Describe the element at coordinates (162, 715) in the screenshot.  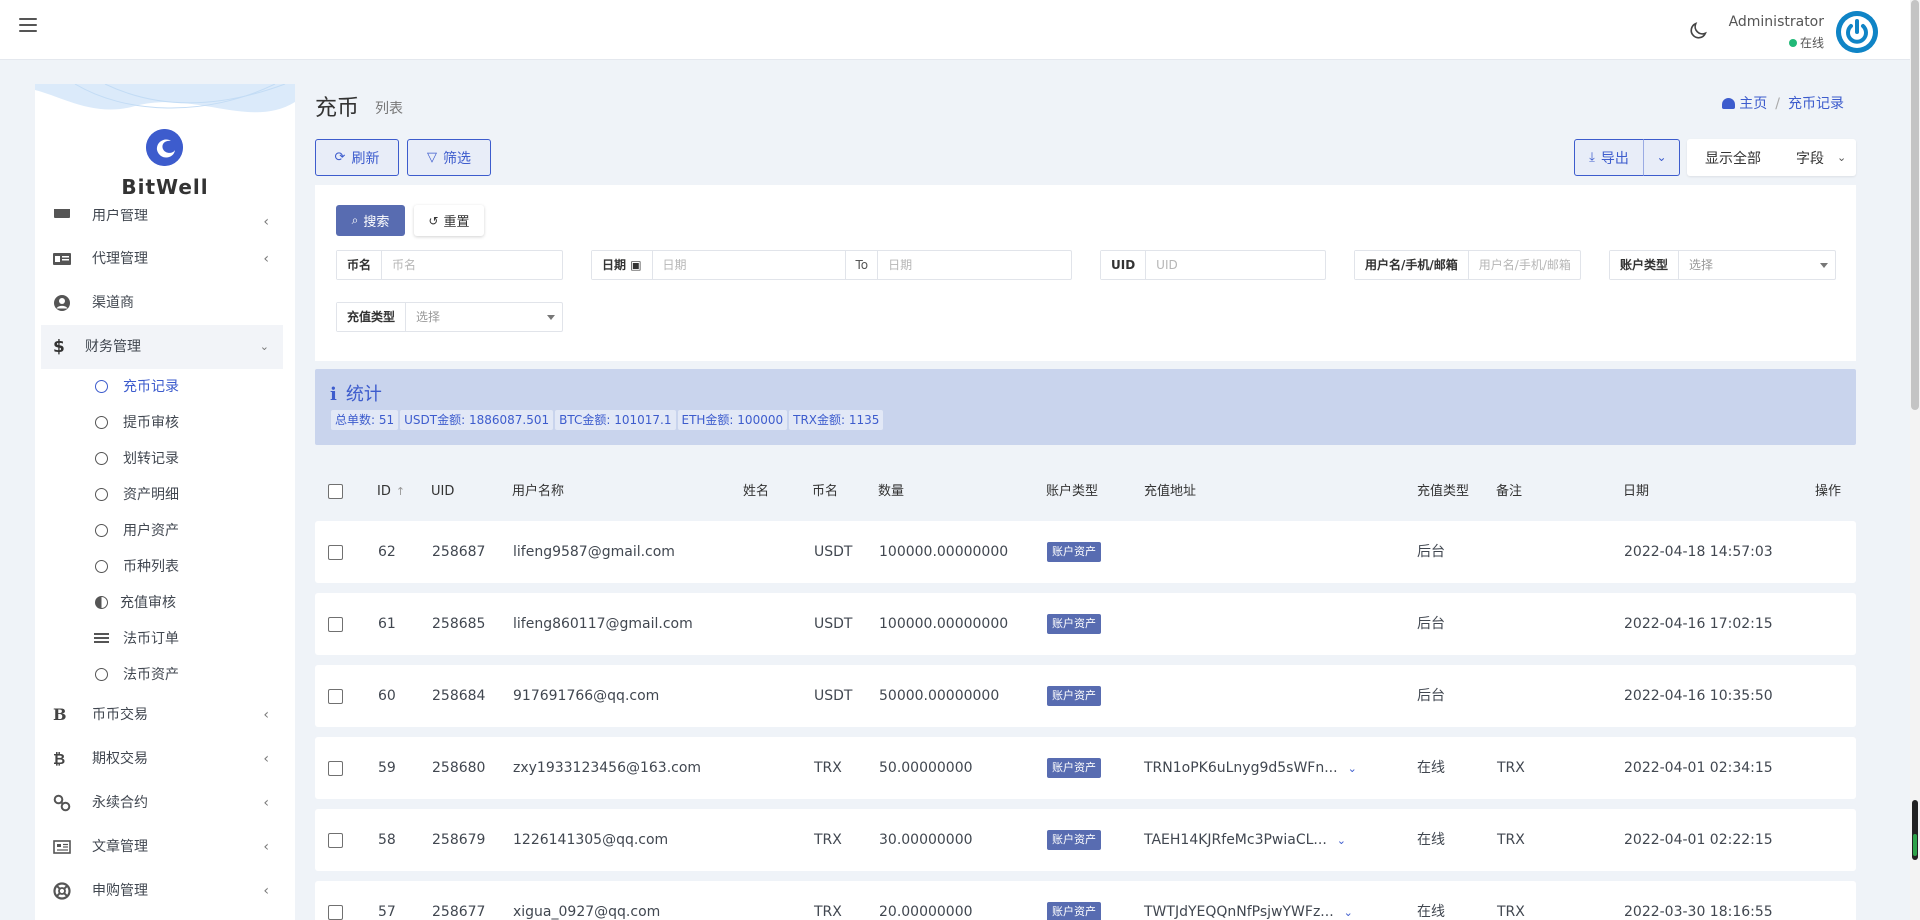
I see `sidebar-item-spot-trading: B 币币交易 ‹` at that location.